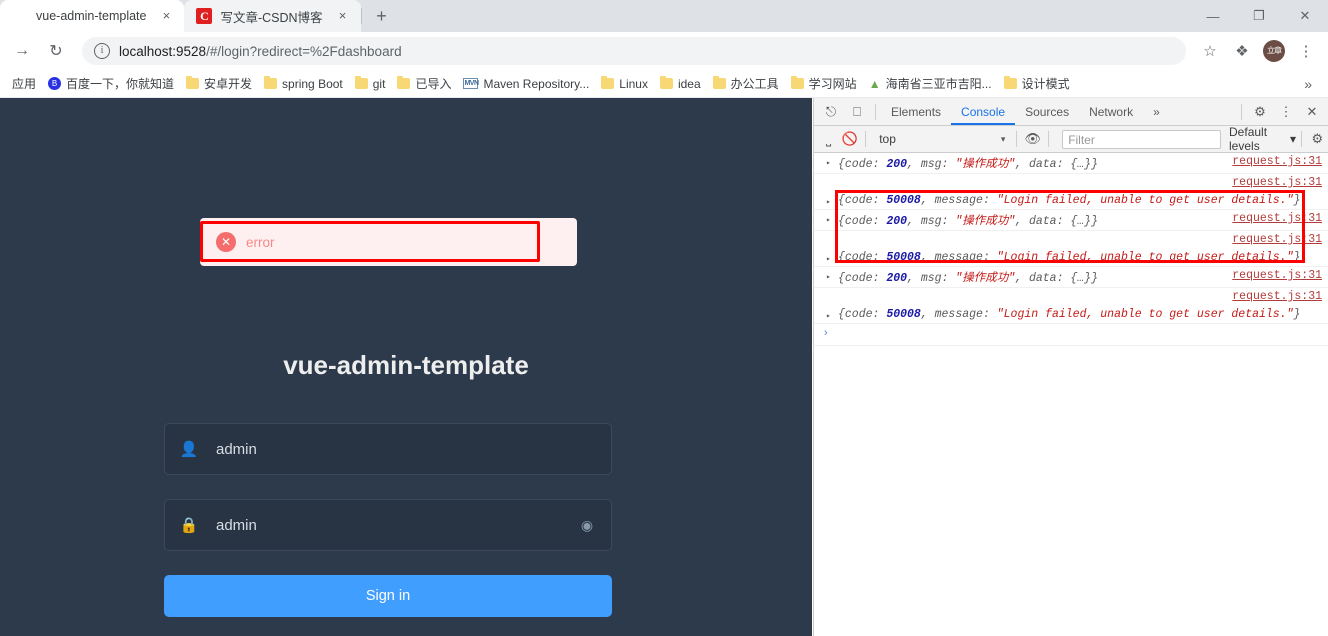 Image resolution: width=1328 pixels, height=636 pixels. I want to click on console-filter-input: Filter, so click(1142, 139).